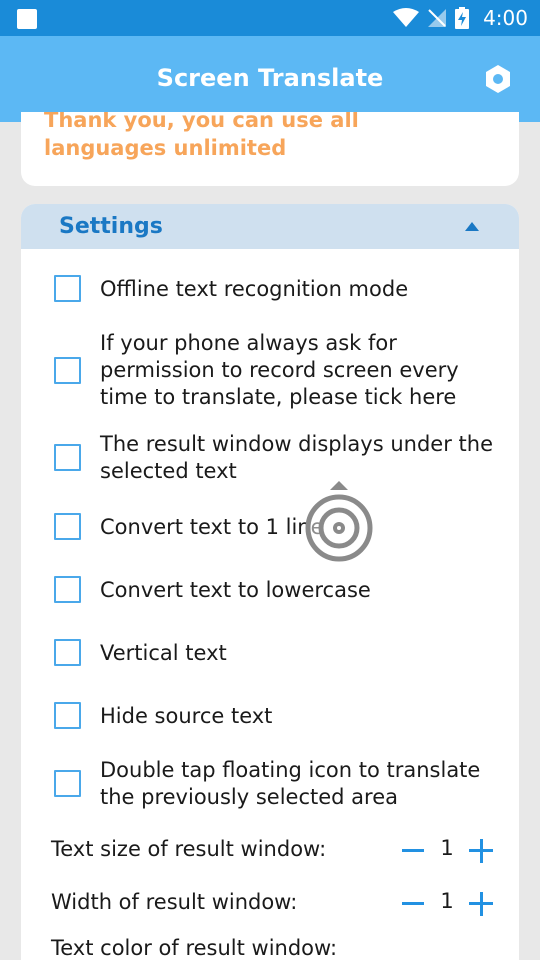 The width and height of the screenshot is (540, 960). Describe the element at coordinates (406, 17) in the screenshot. I see `wifi-icon` at that location.